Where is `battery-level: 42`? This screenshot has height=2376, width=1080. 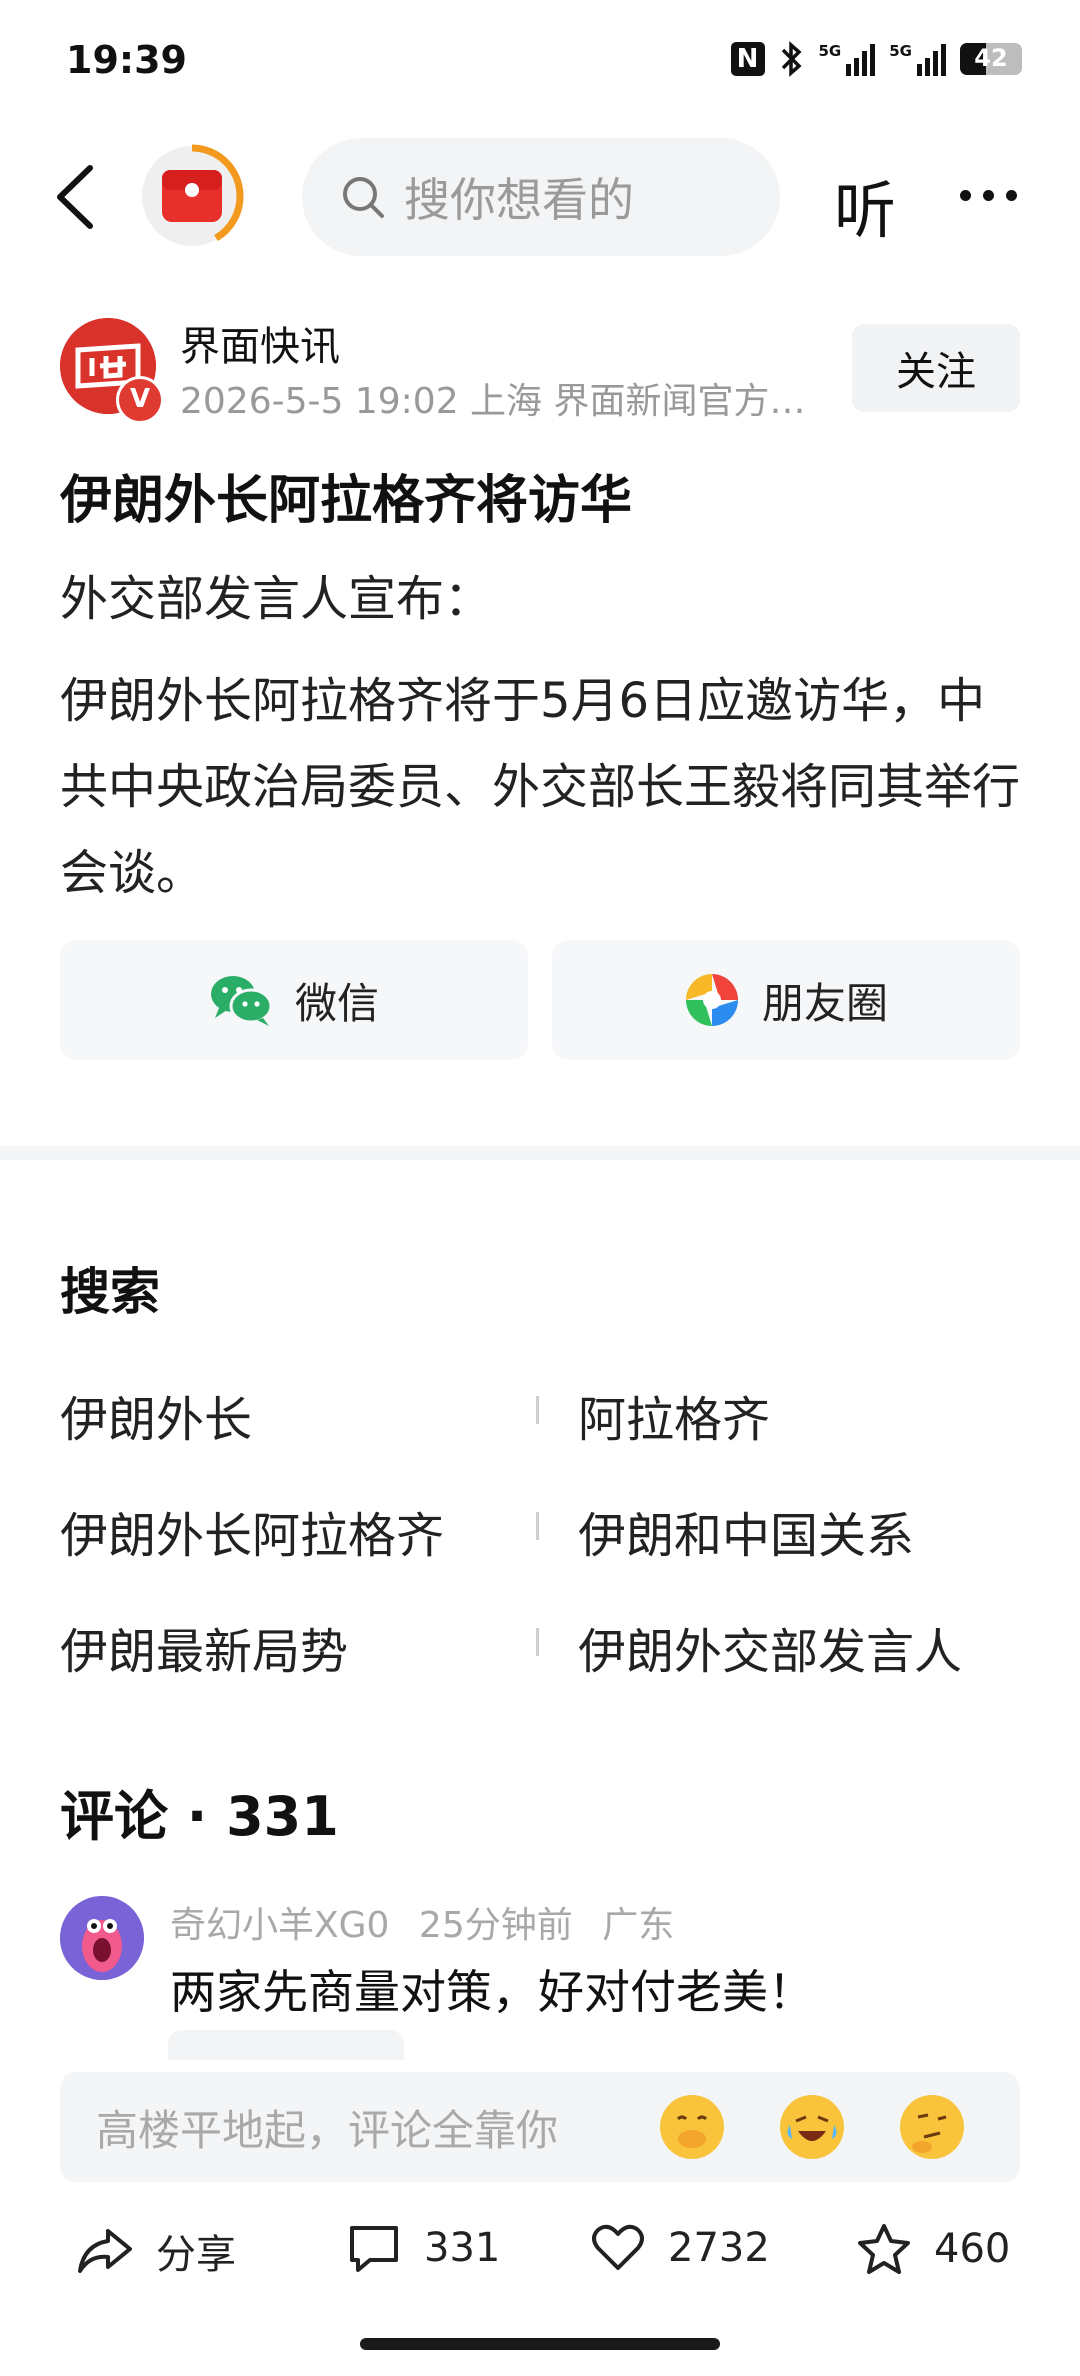 battery-level: 42 is located at coordinates (991, 58).